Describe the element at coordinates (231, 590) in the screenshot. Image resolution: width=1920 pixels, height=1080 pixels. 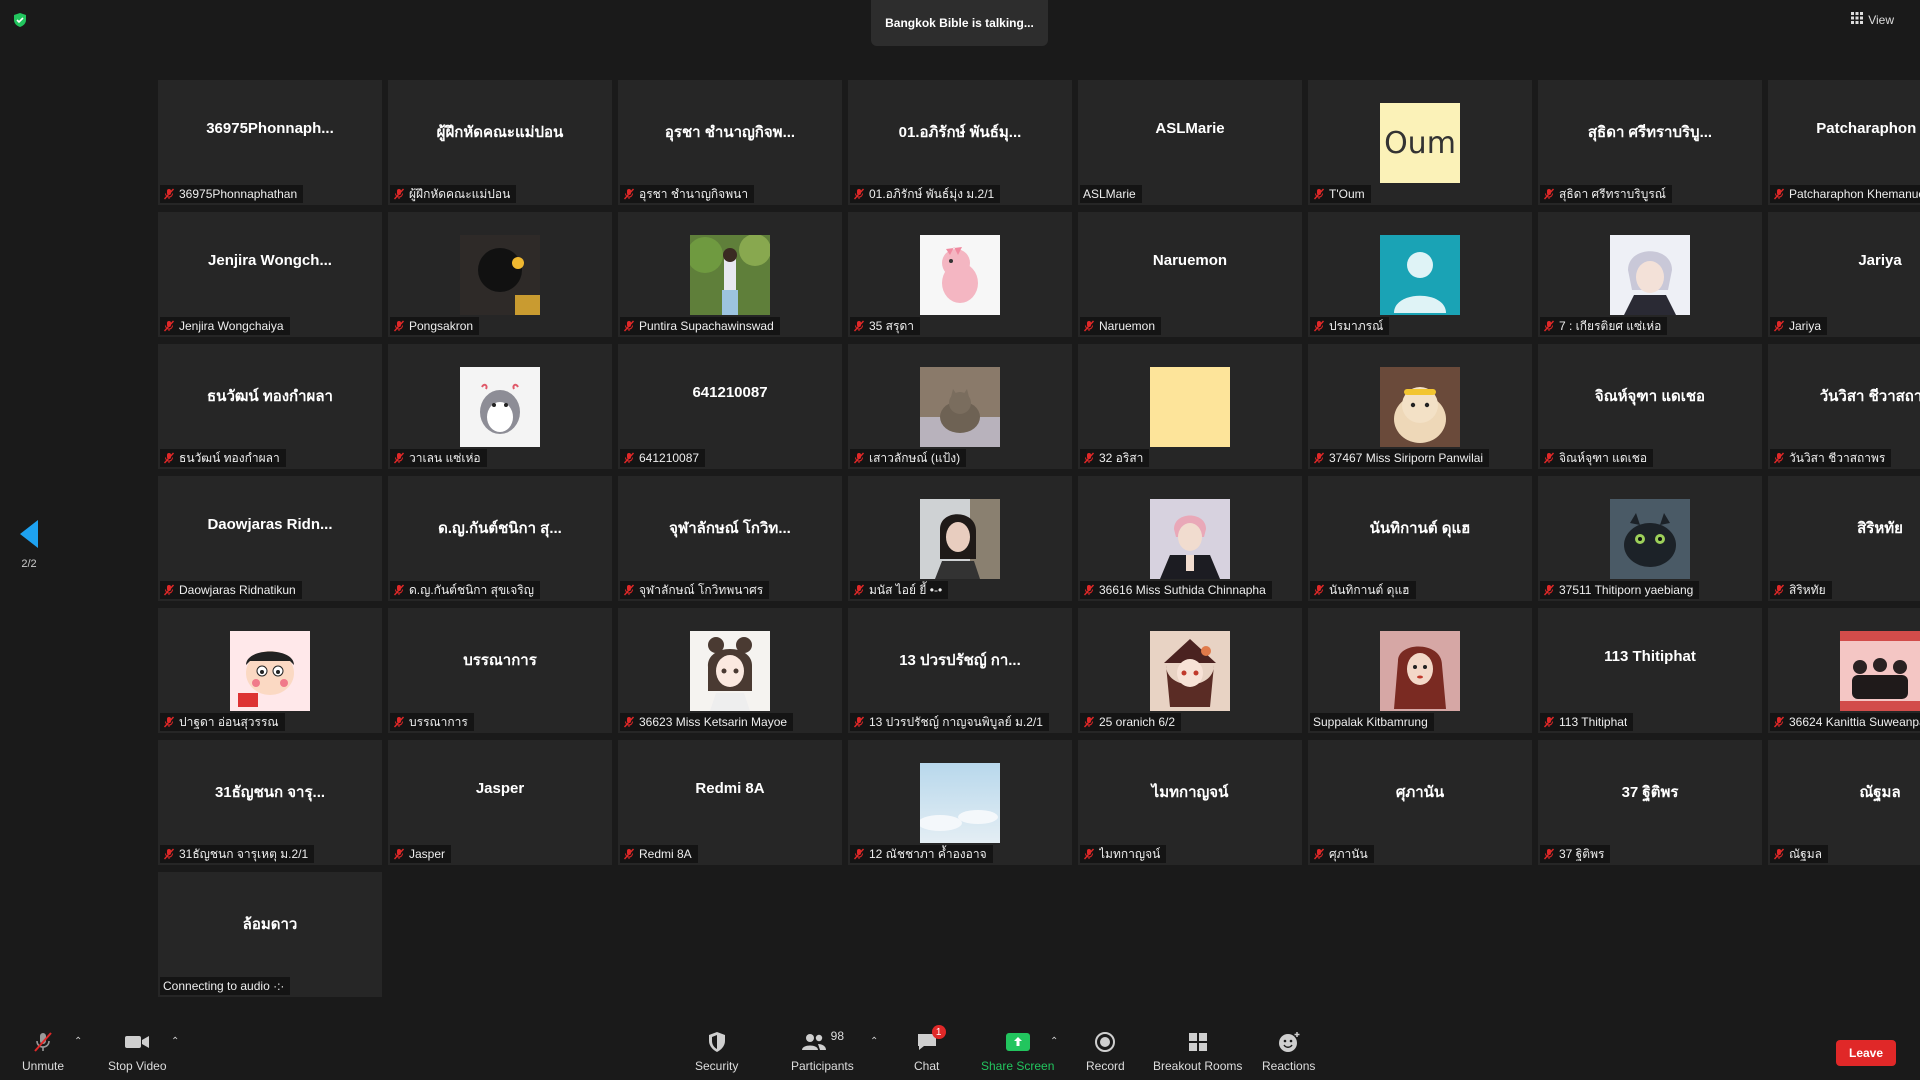
I see `participant-name-label: Daowjaras Ridnatikun` at that location.